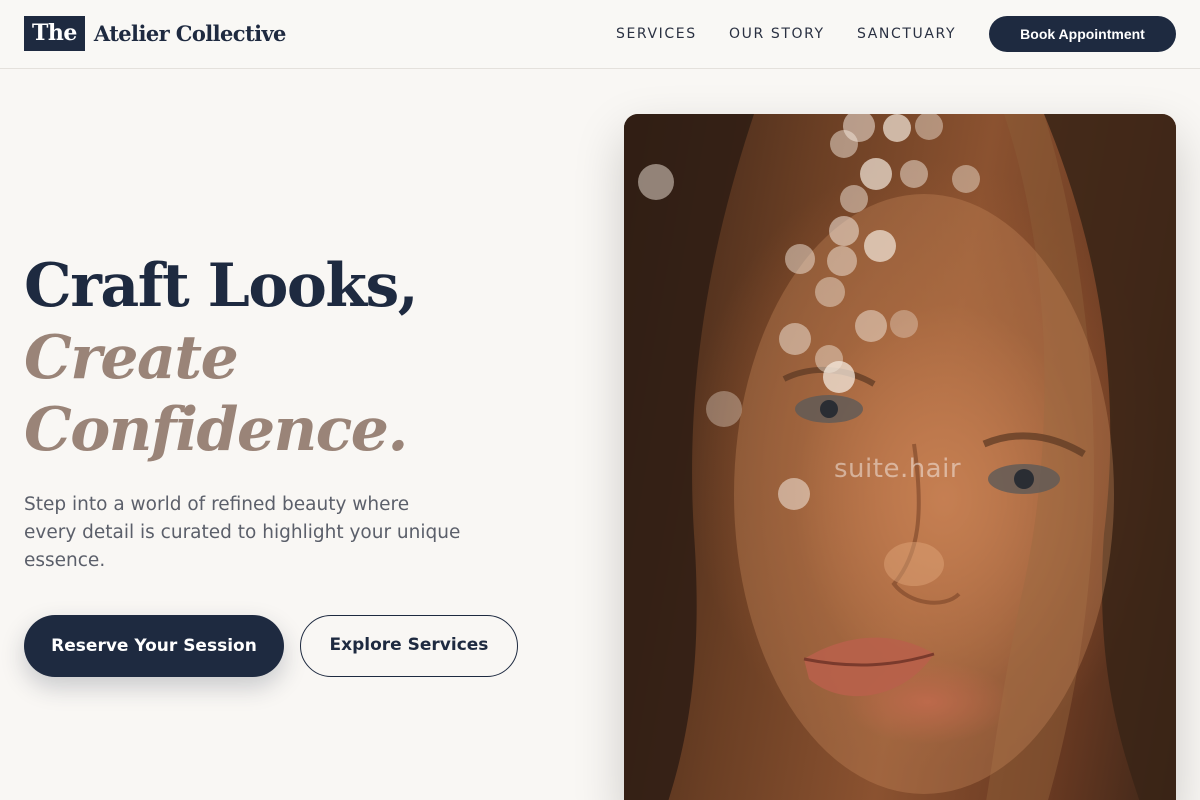 Image resolution: width=1200 pixels, height=800 pixels. What do you see at coordinates (131, 358) in the screenshot?
I see `hero-title-line-2: Create` at bounding box center [131, 358].